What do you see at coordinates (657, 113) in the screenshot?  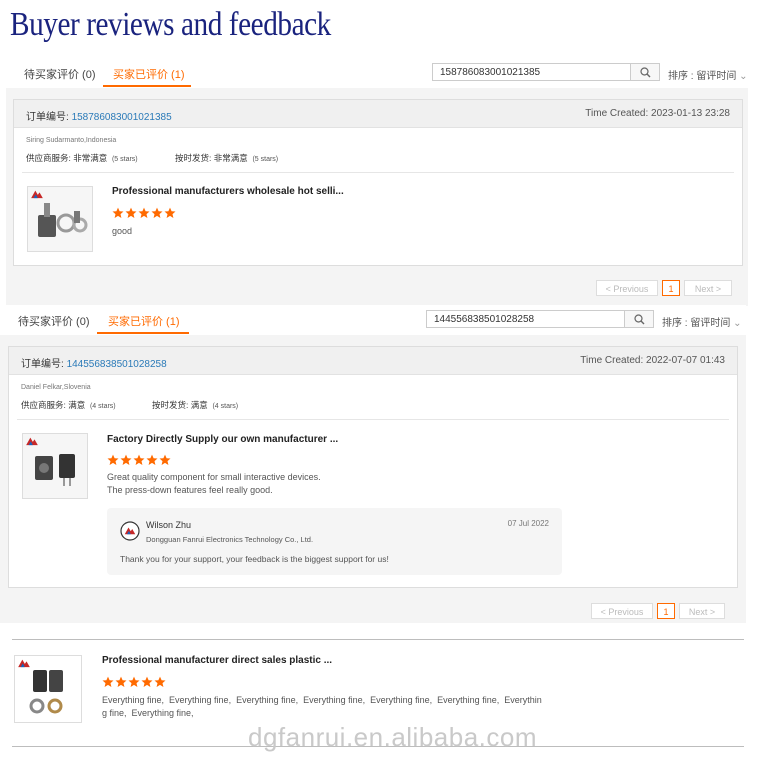 I see `time-created: Time Created: 2023-01-13 23:28` at bounding box center [657, 113].